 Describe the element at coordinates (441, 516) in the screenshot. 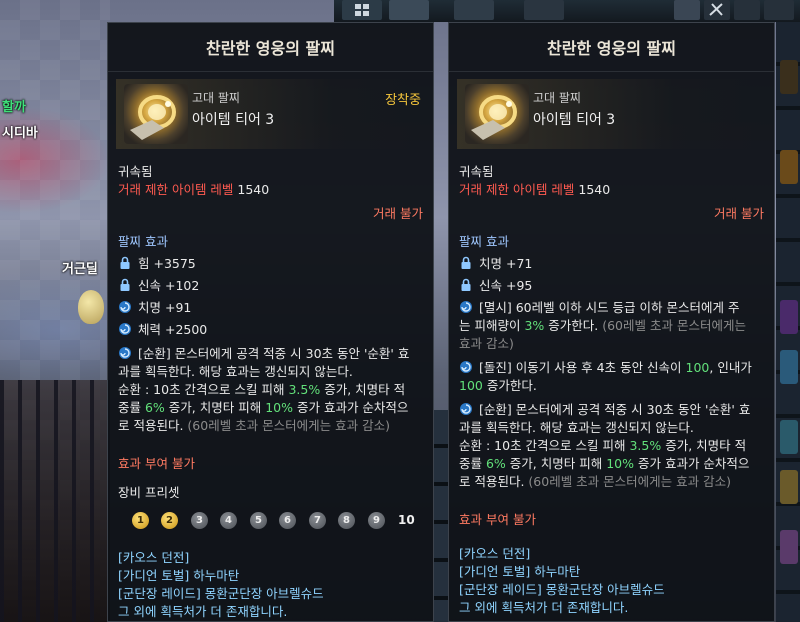

I see `inventory-strip` at that location.